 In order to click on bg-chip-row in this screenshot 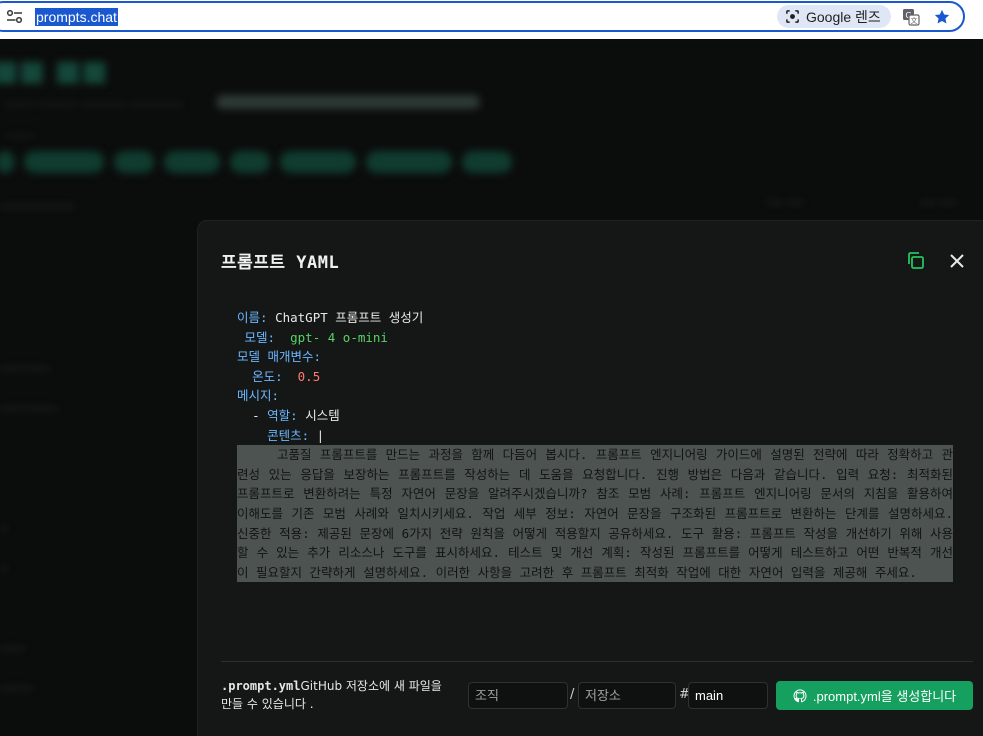, I will do `click(258, 162)`.